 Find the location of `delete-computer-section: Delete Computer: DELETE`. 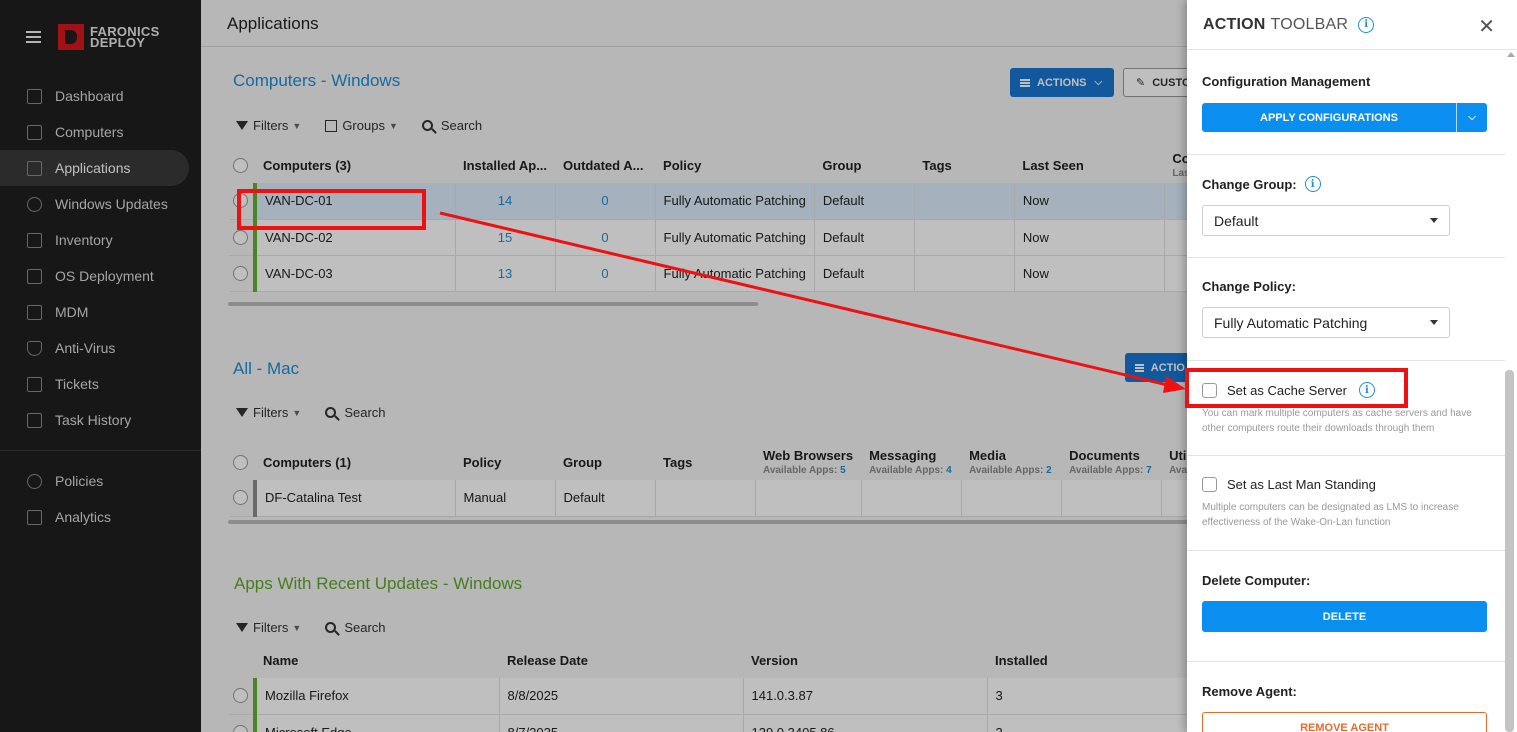

delete-computer-section: Delete Computer: DELETE is located at coordinates (1346, 606).